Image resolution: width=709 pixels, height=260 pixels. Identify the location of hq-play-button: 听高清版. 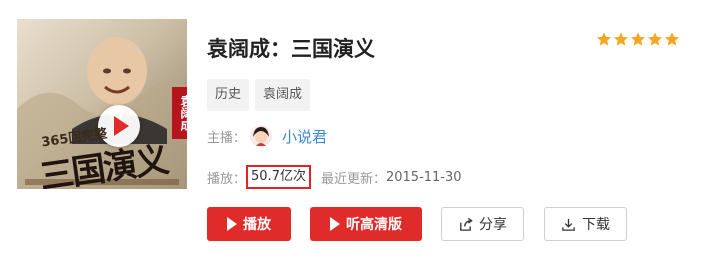
(366, 224).